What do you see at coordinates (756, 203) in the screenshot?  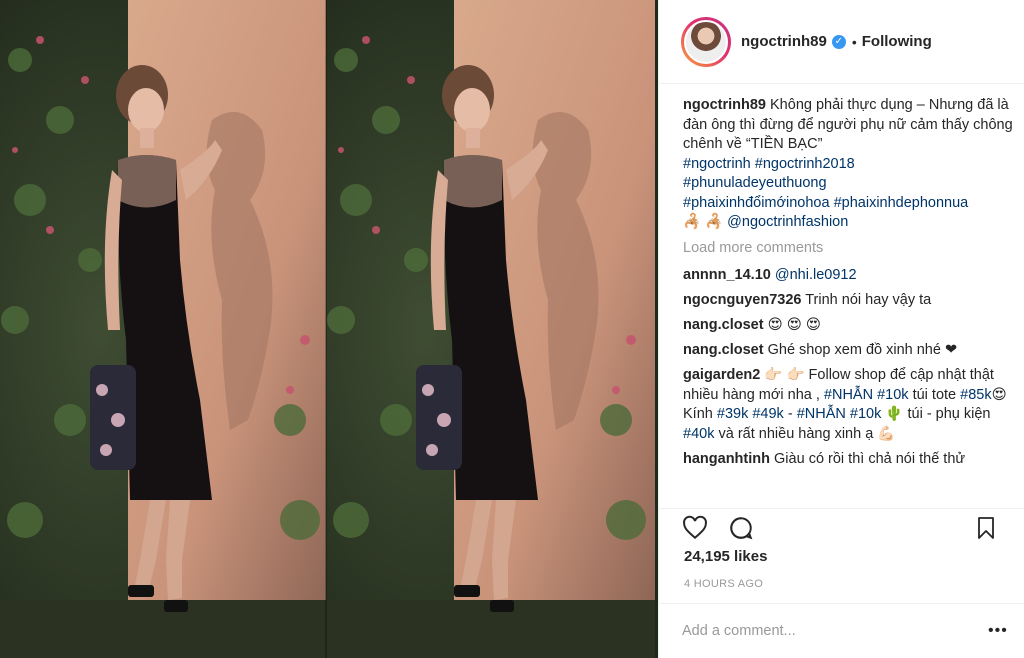 I see `hashtag-link: #phaixinhđổimớinohoa` at bounding box center [756, 203].